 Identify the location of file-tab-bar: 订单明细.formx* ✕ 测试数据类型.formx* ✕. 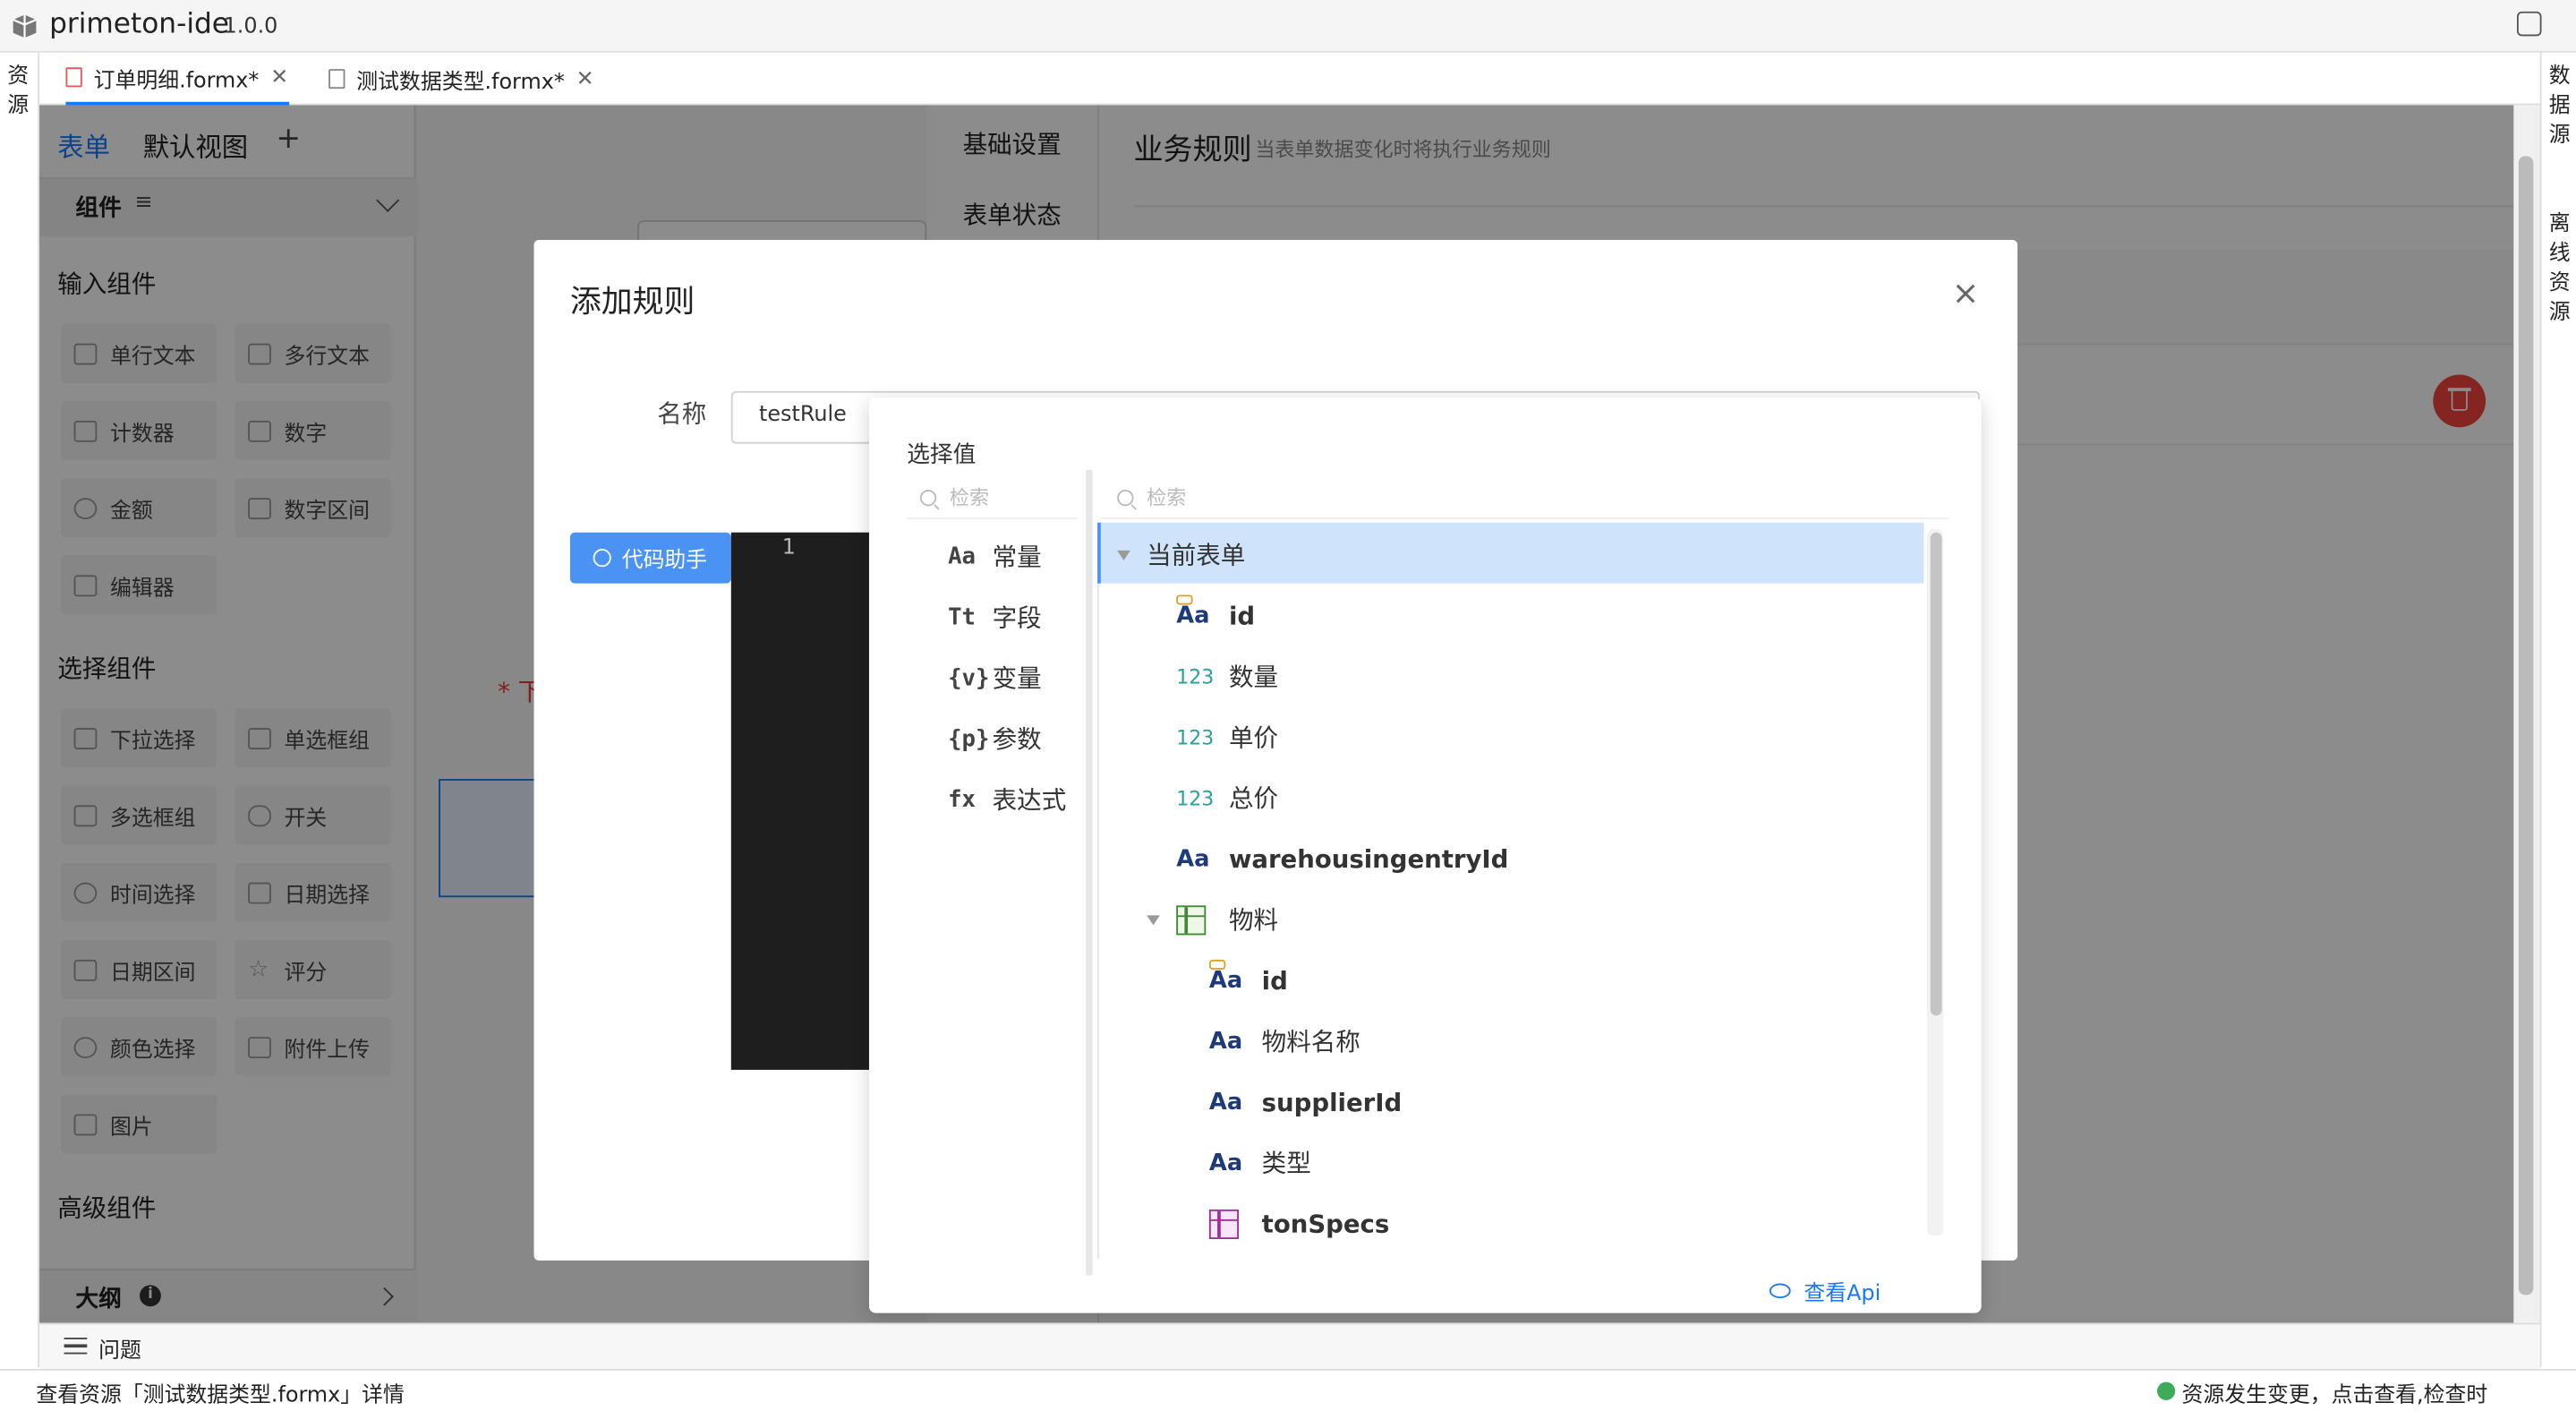
(1289, 79).